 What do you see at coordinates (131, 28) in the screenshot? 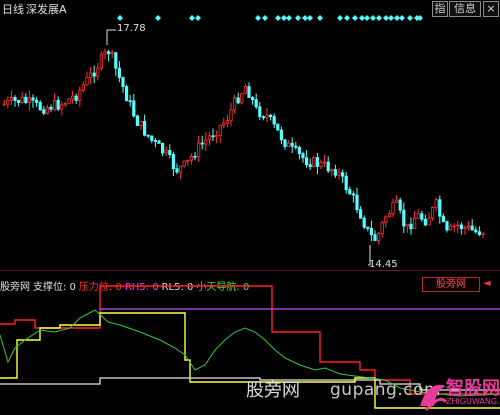
I see `high-price-label: 17.78` at bounding box center [131, 28].